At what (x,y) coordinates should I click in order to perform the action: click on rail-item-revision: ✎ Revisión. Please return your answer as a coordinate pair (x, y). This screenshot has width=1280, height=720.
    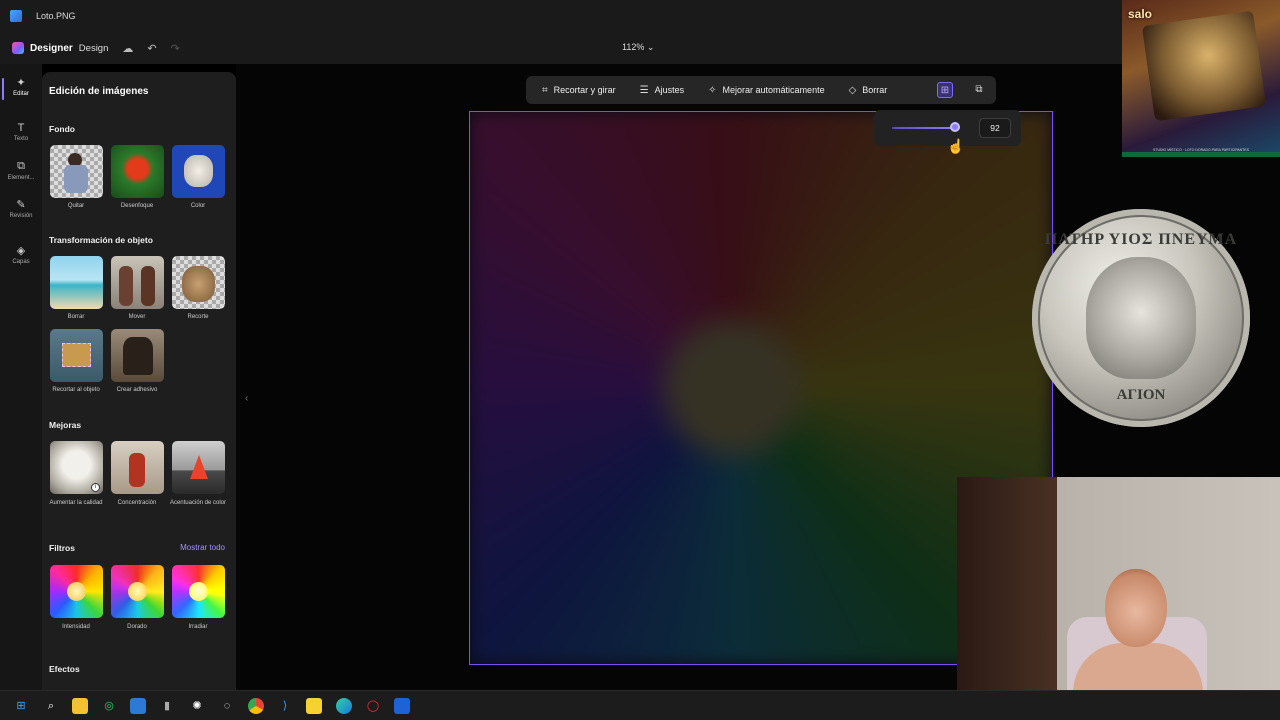
    Looking at the image, I should click on (21, 208).